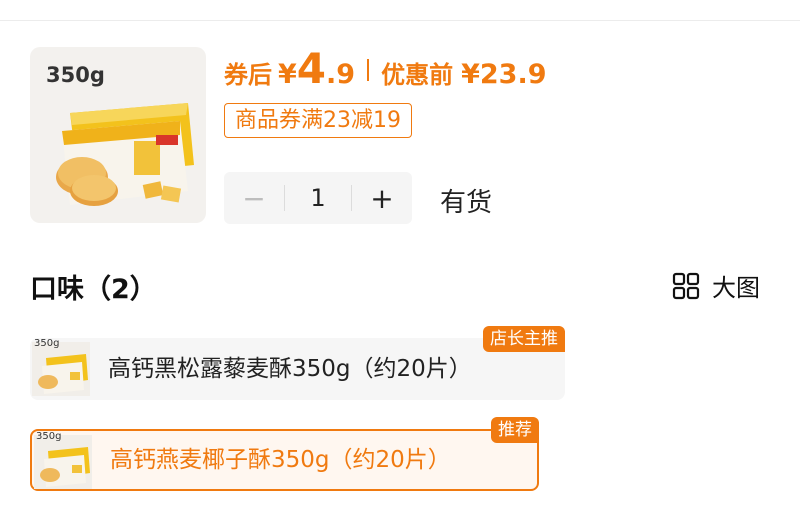 The height and width of the screenshot is (521, 800). What do you see at coordinates (686, 285) in the screenshot?
I see `grid-icon` at bounding box center [686, 285].